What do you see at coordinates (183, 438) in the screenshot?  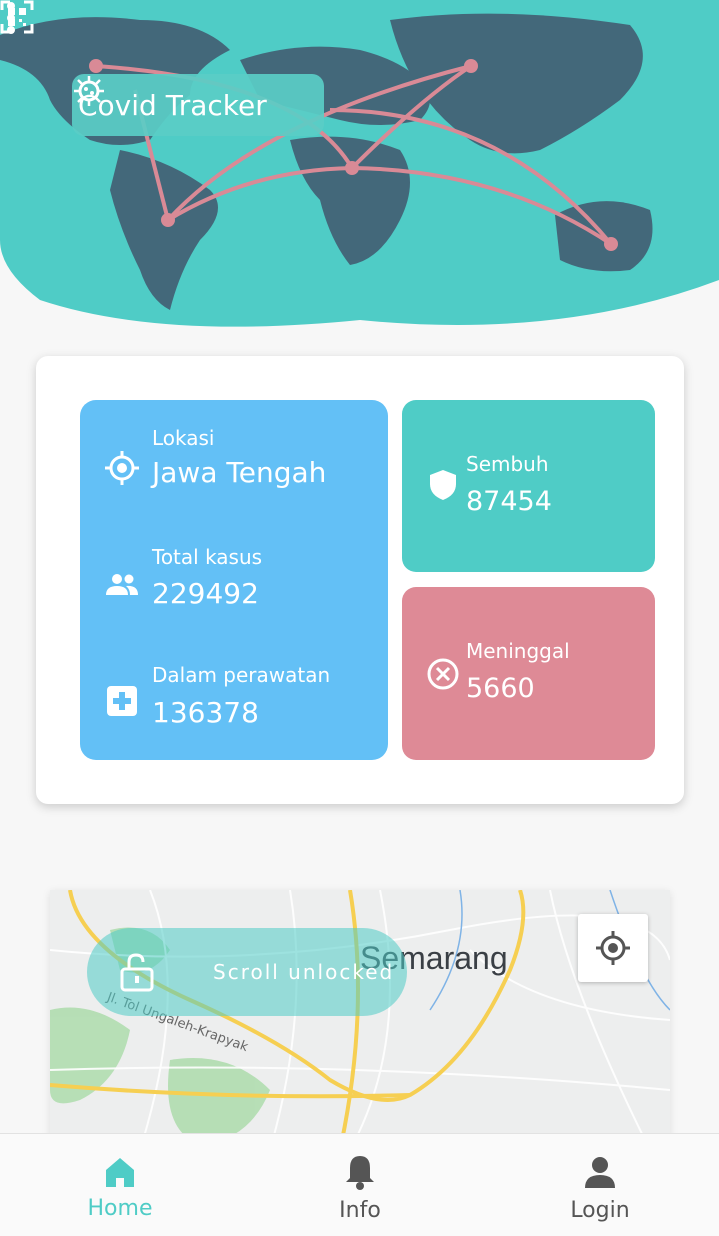 I see `location-label: Lokasi` at bounding box center [183, 438].